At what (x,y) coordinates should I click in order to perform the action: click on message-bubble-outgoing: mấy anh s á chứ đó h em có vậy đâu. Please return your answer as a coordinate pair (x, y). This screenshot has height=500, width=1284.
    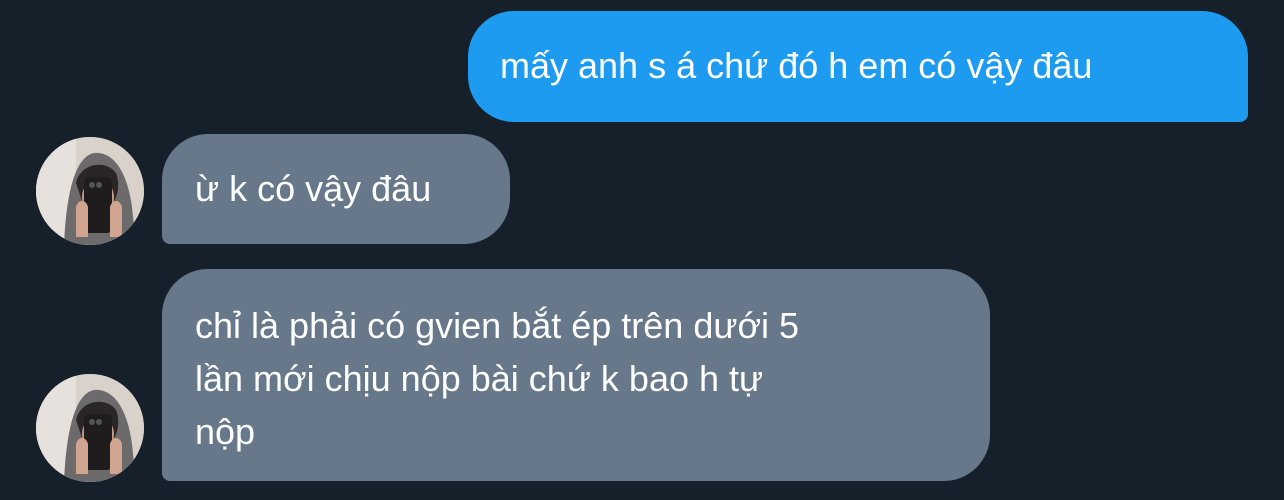
    Looking at the image, I should click on (858, 66).